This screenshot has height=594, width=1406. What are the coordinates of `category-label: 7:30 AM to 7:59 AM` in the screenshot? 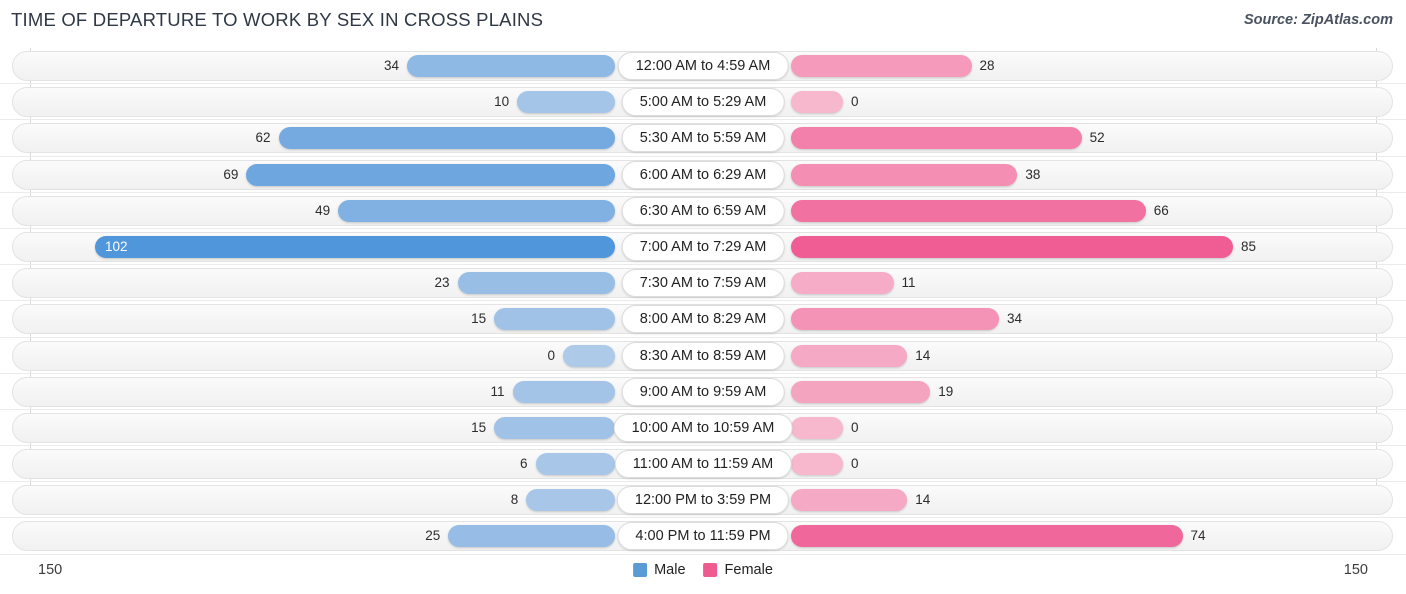 It's located at (703, 283).